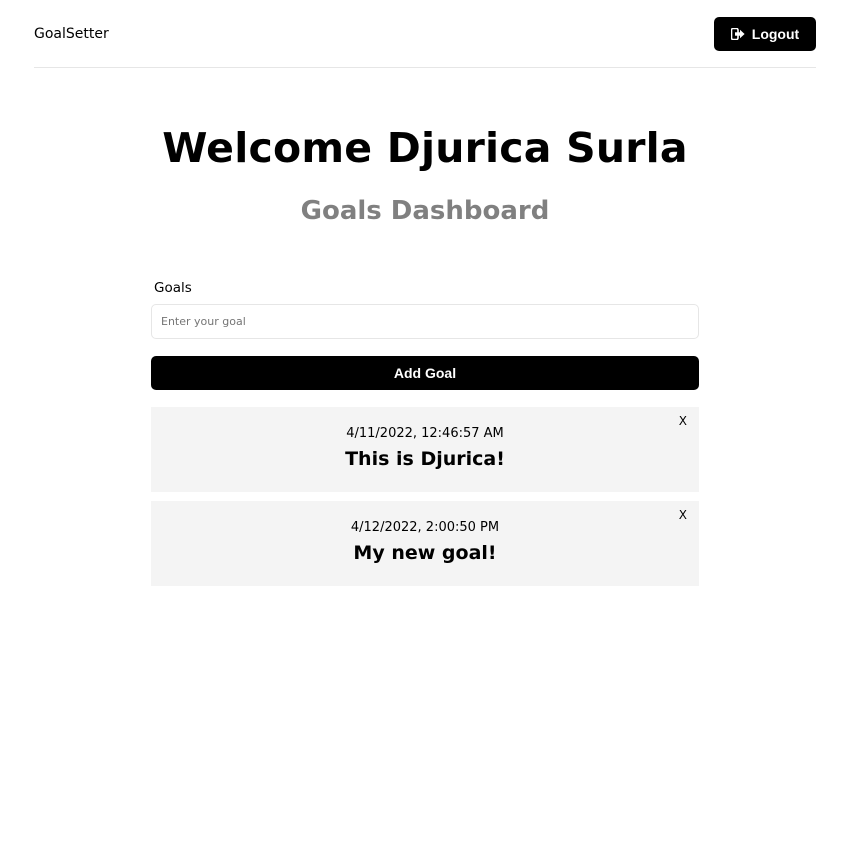 Image resolution: width=850 pixels, height=849 pixels. I want to click on goal-text: My new goal!, so click(425, 553).